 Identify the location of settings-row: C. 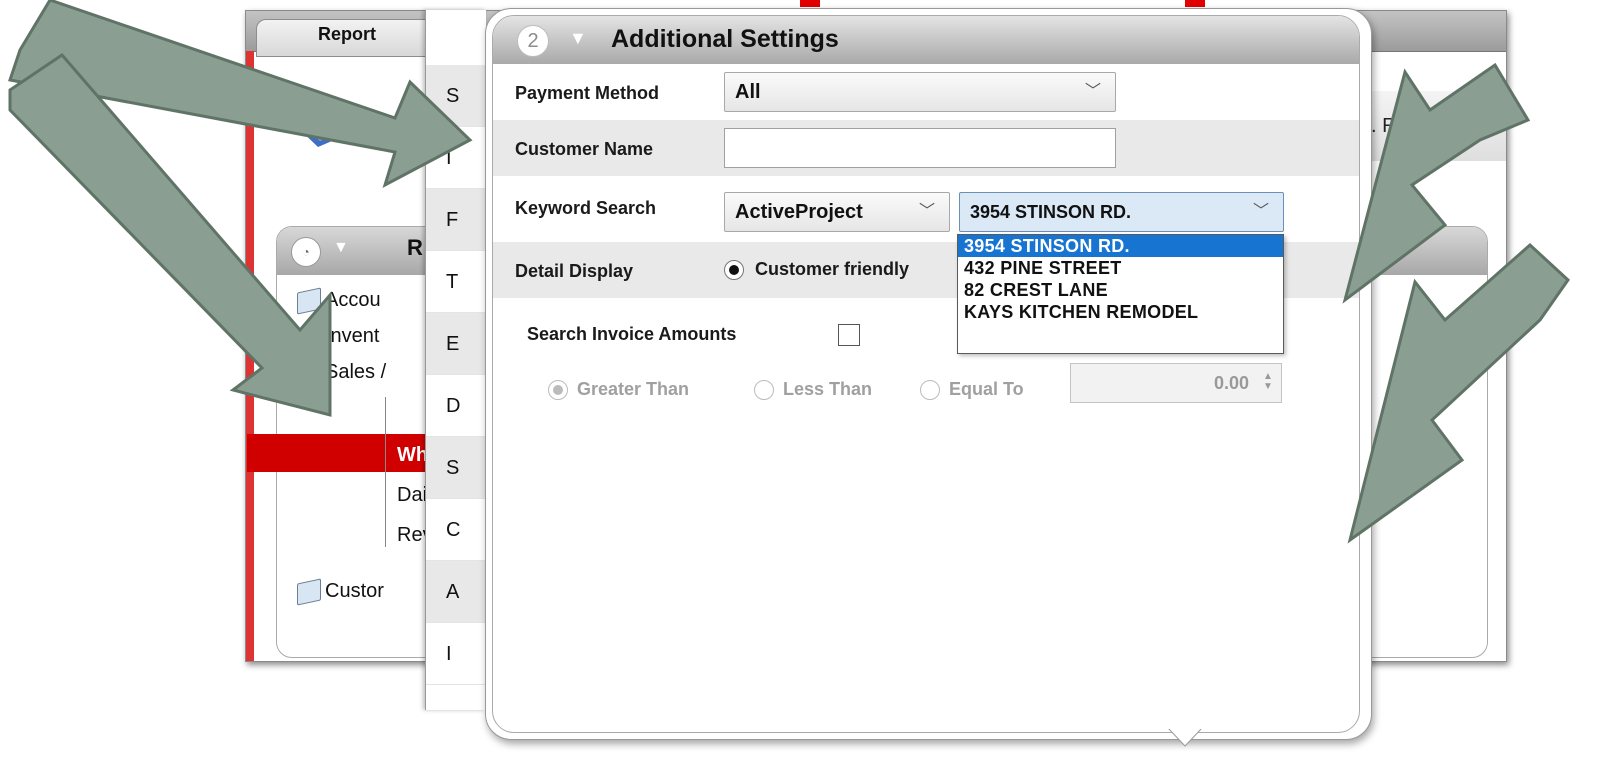
(456, 530).